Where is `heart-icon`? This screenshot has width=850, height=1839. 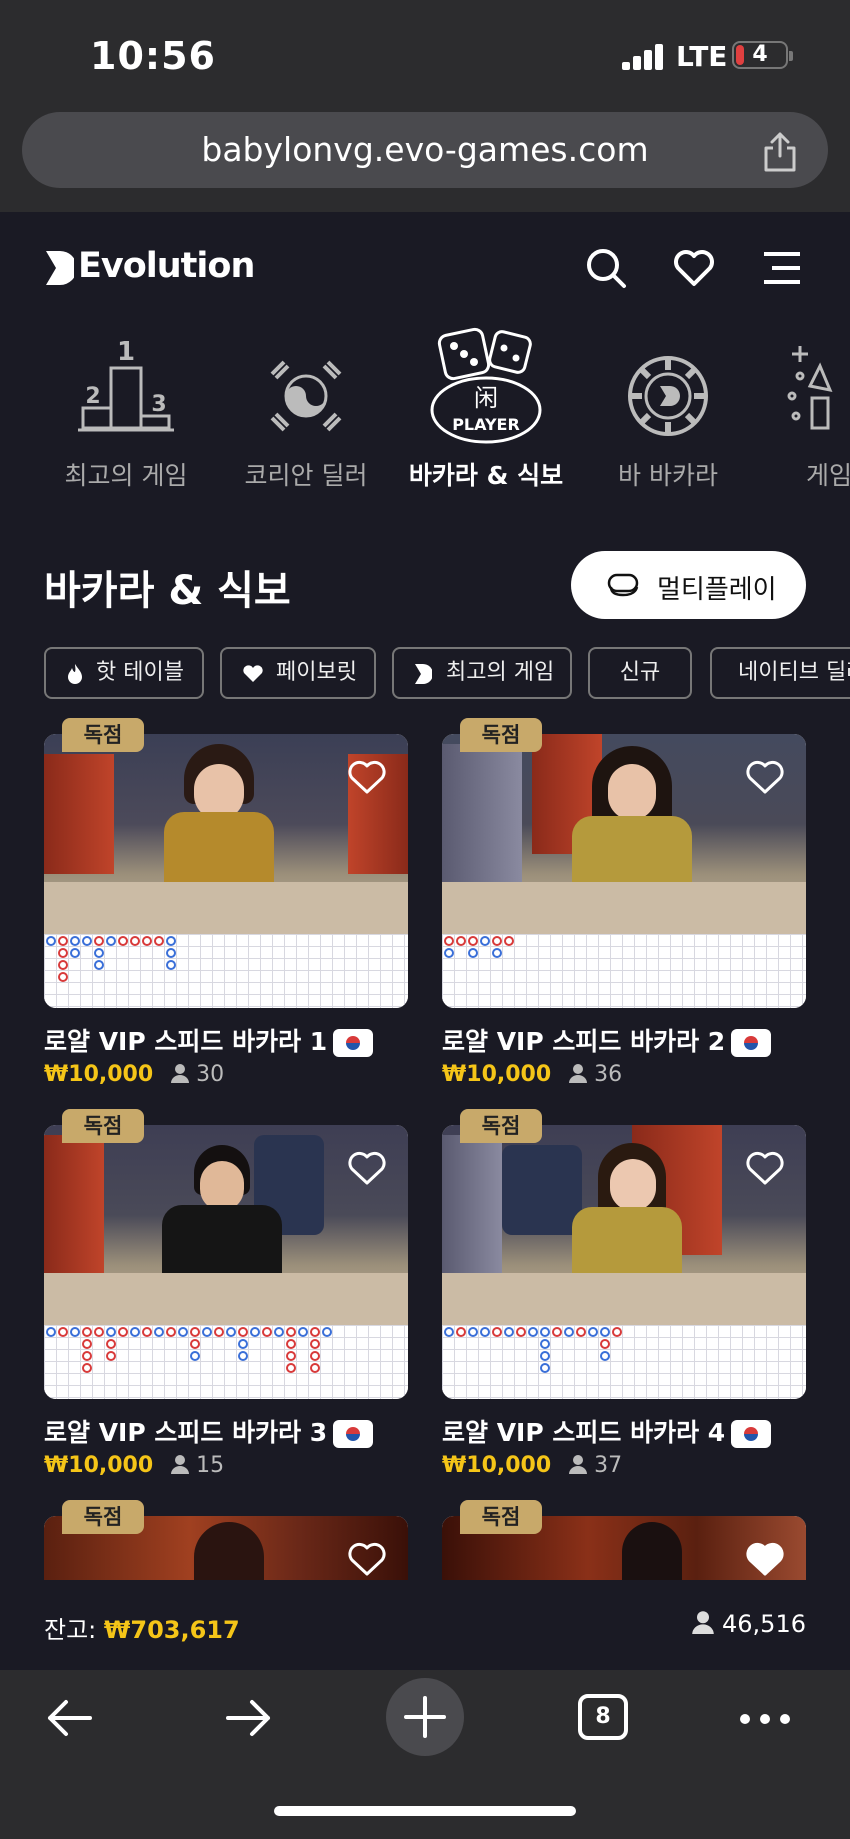
heart-icon is located at coordinates (253, 673).